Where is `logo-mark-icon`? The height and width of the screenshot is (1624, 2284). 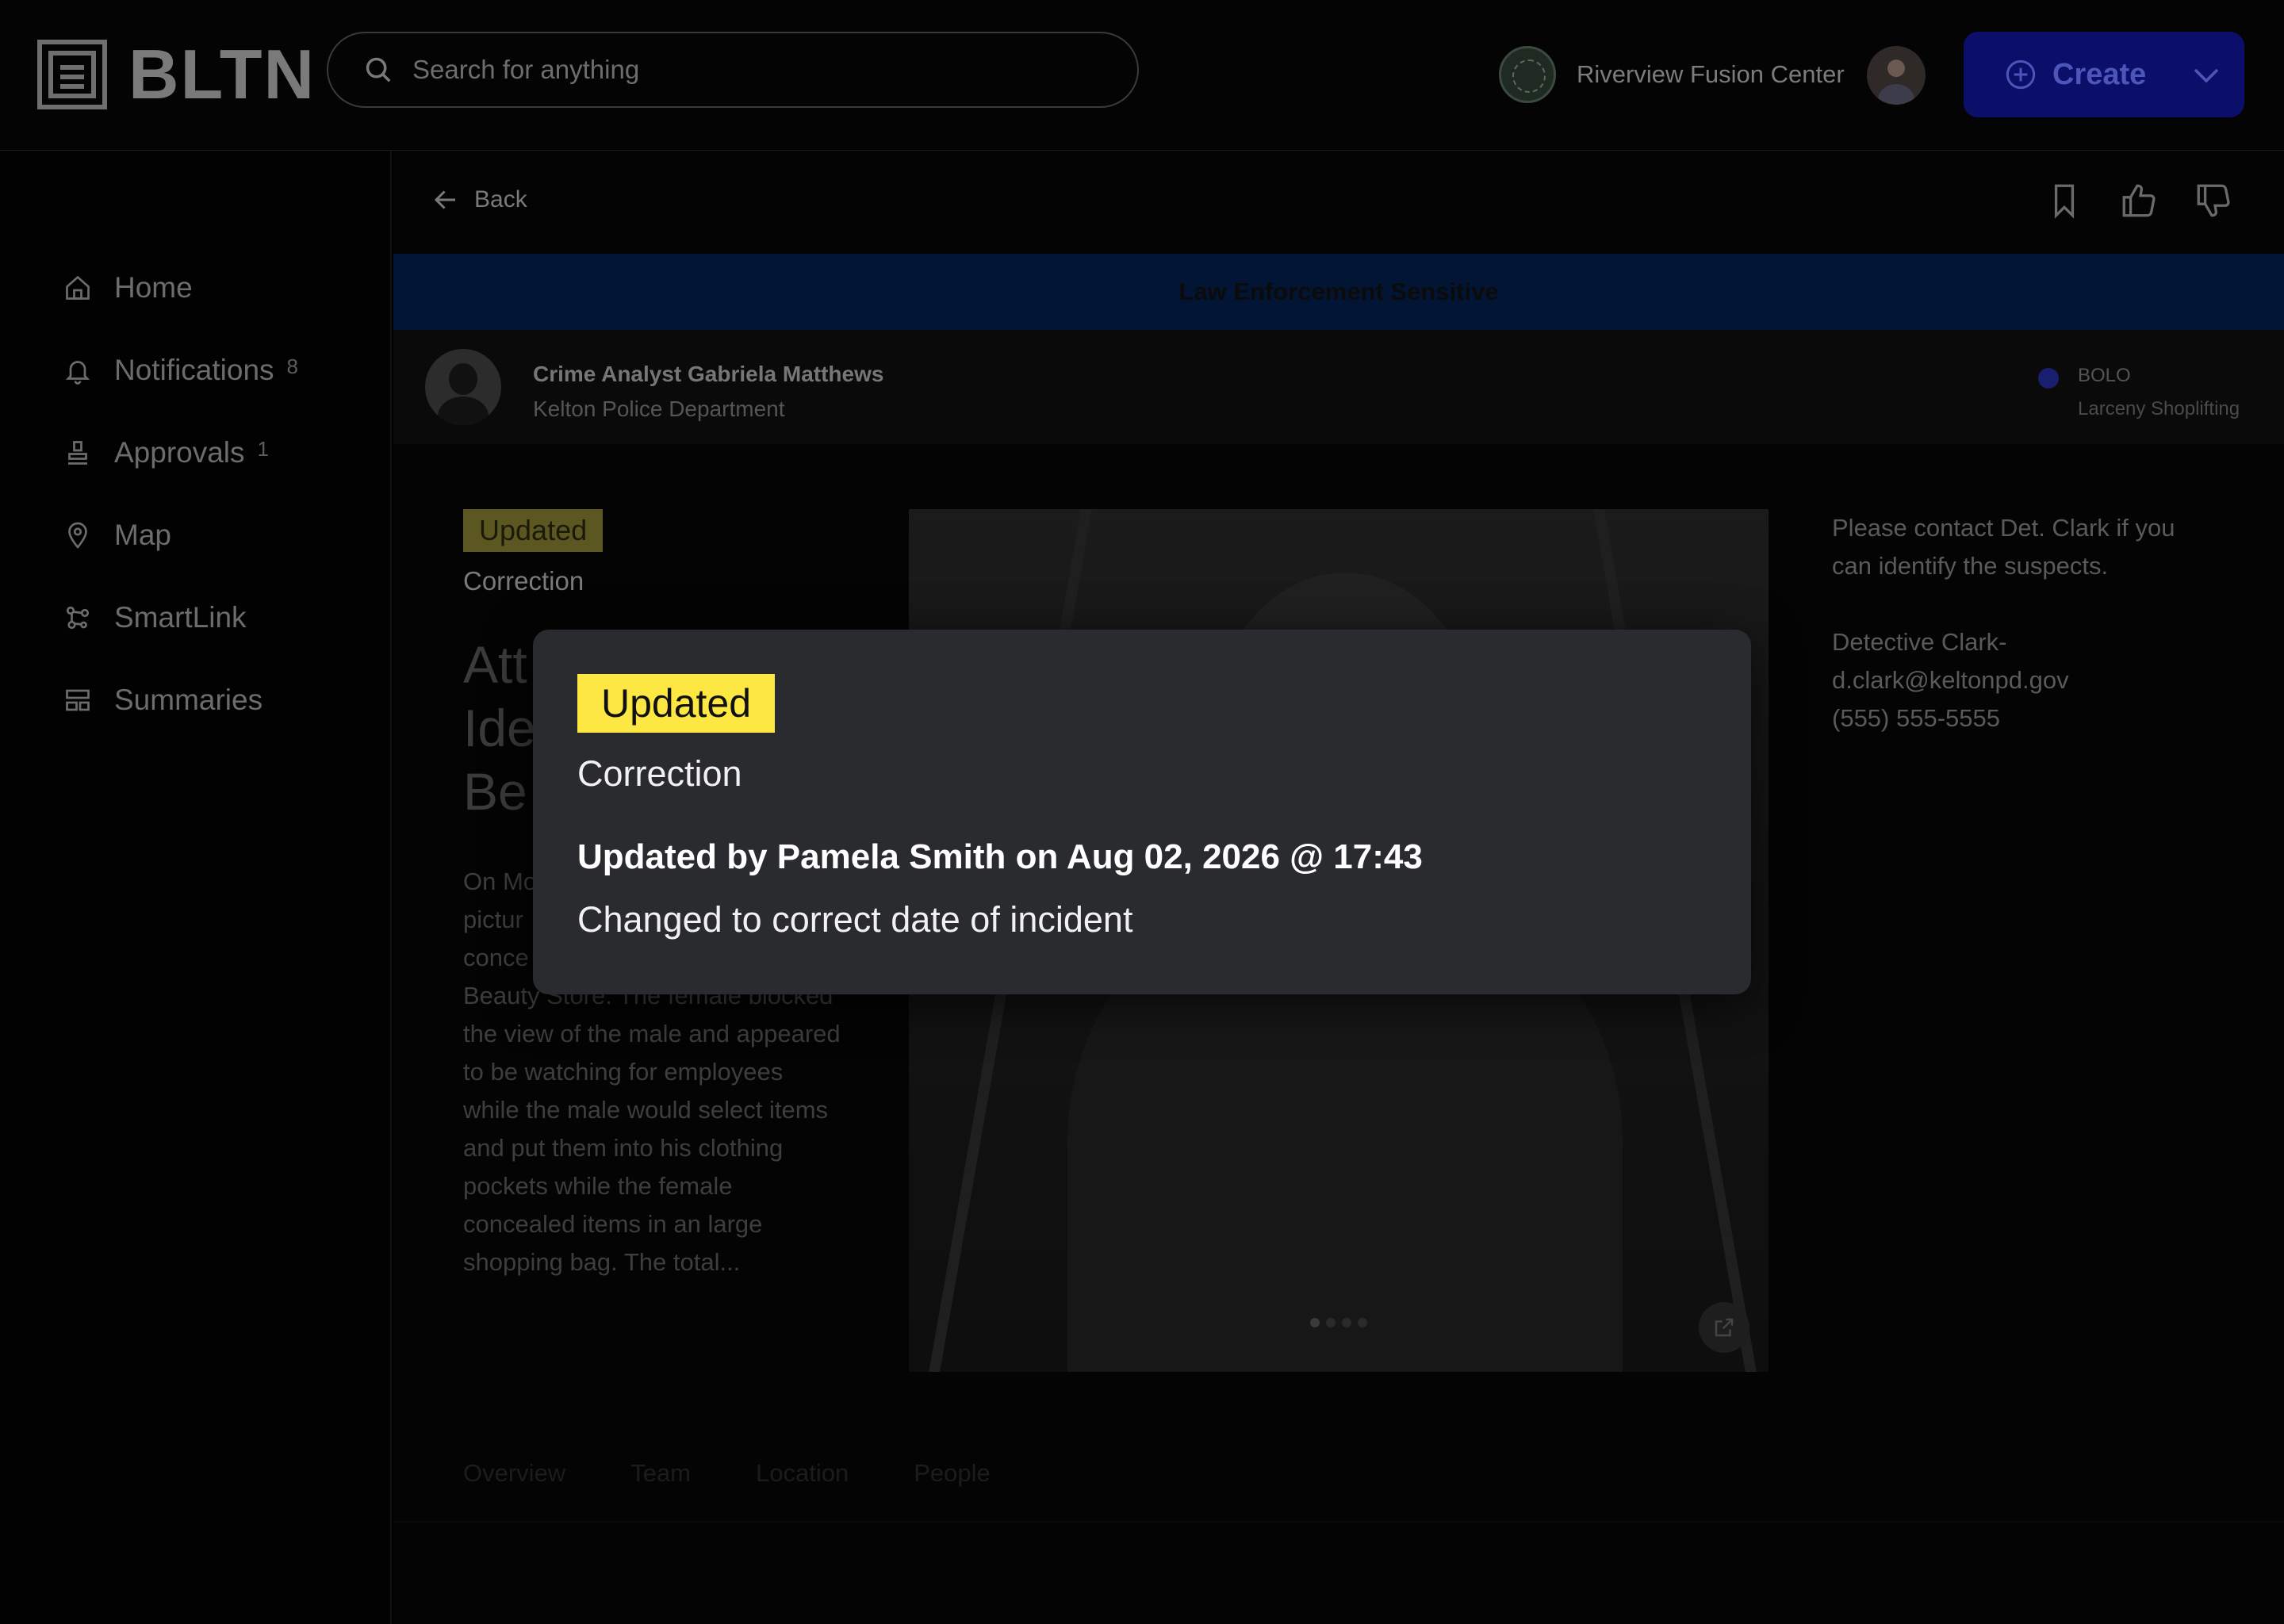 logo-mark-icon is located at coordinates (72, 74).